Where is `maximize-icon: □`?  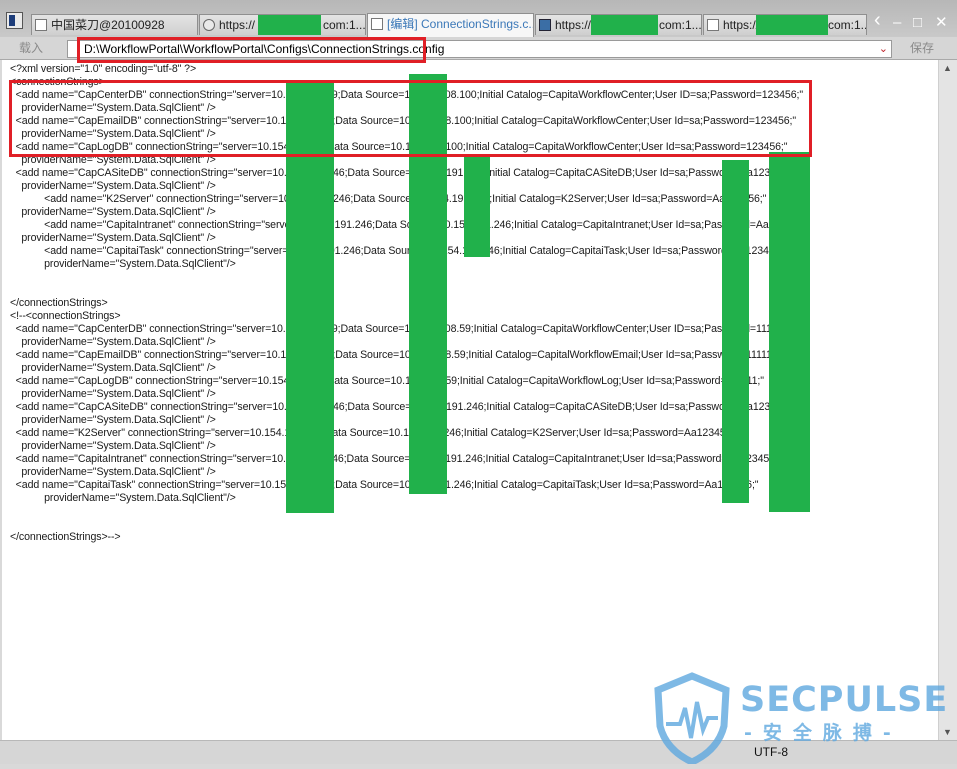 maximize-icon: □ is located at coordinates (917, 23).